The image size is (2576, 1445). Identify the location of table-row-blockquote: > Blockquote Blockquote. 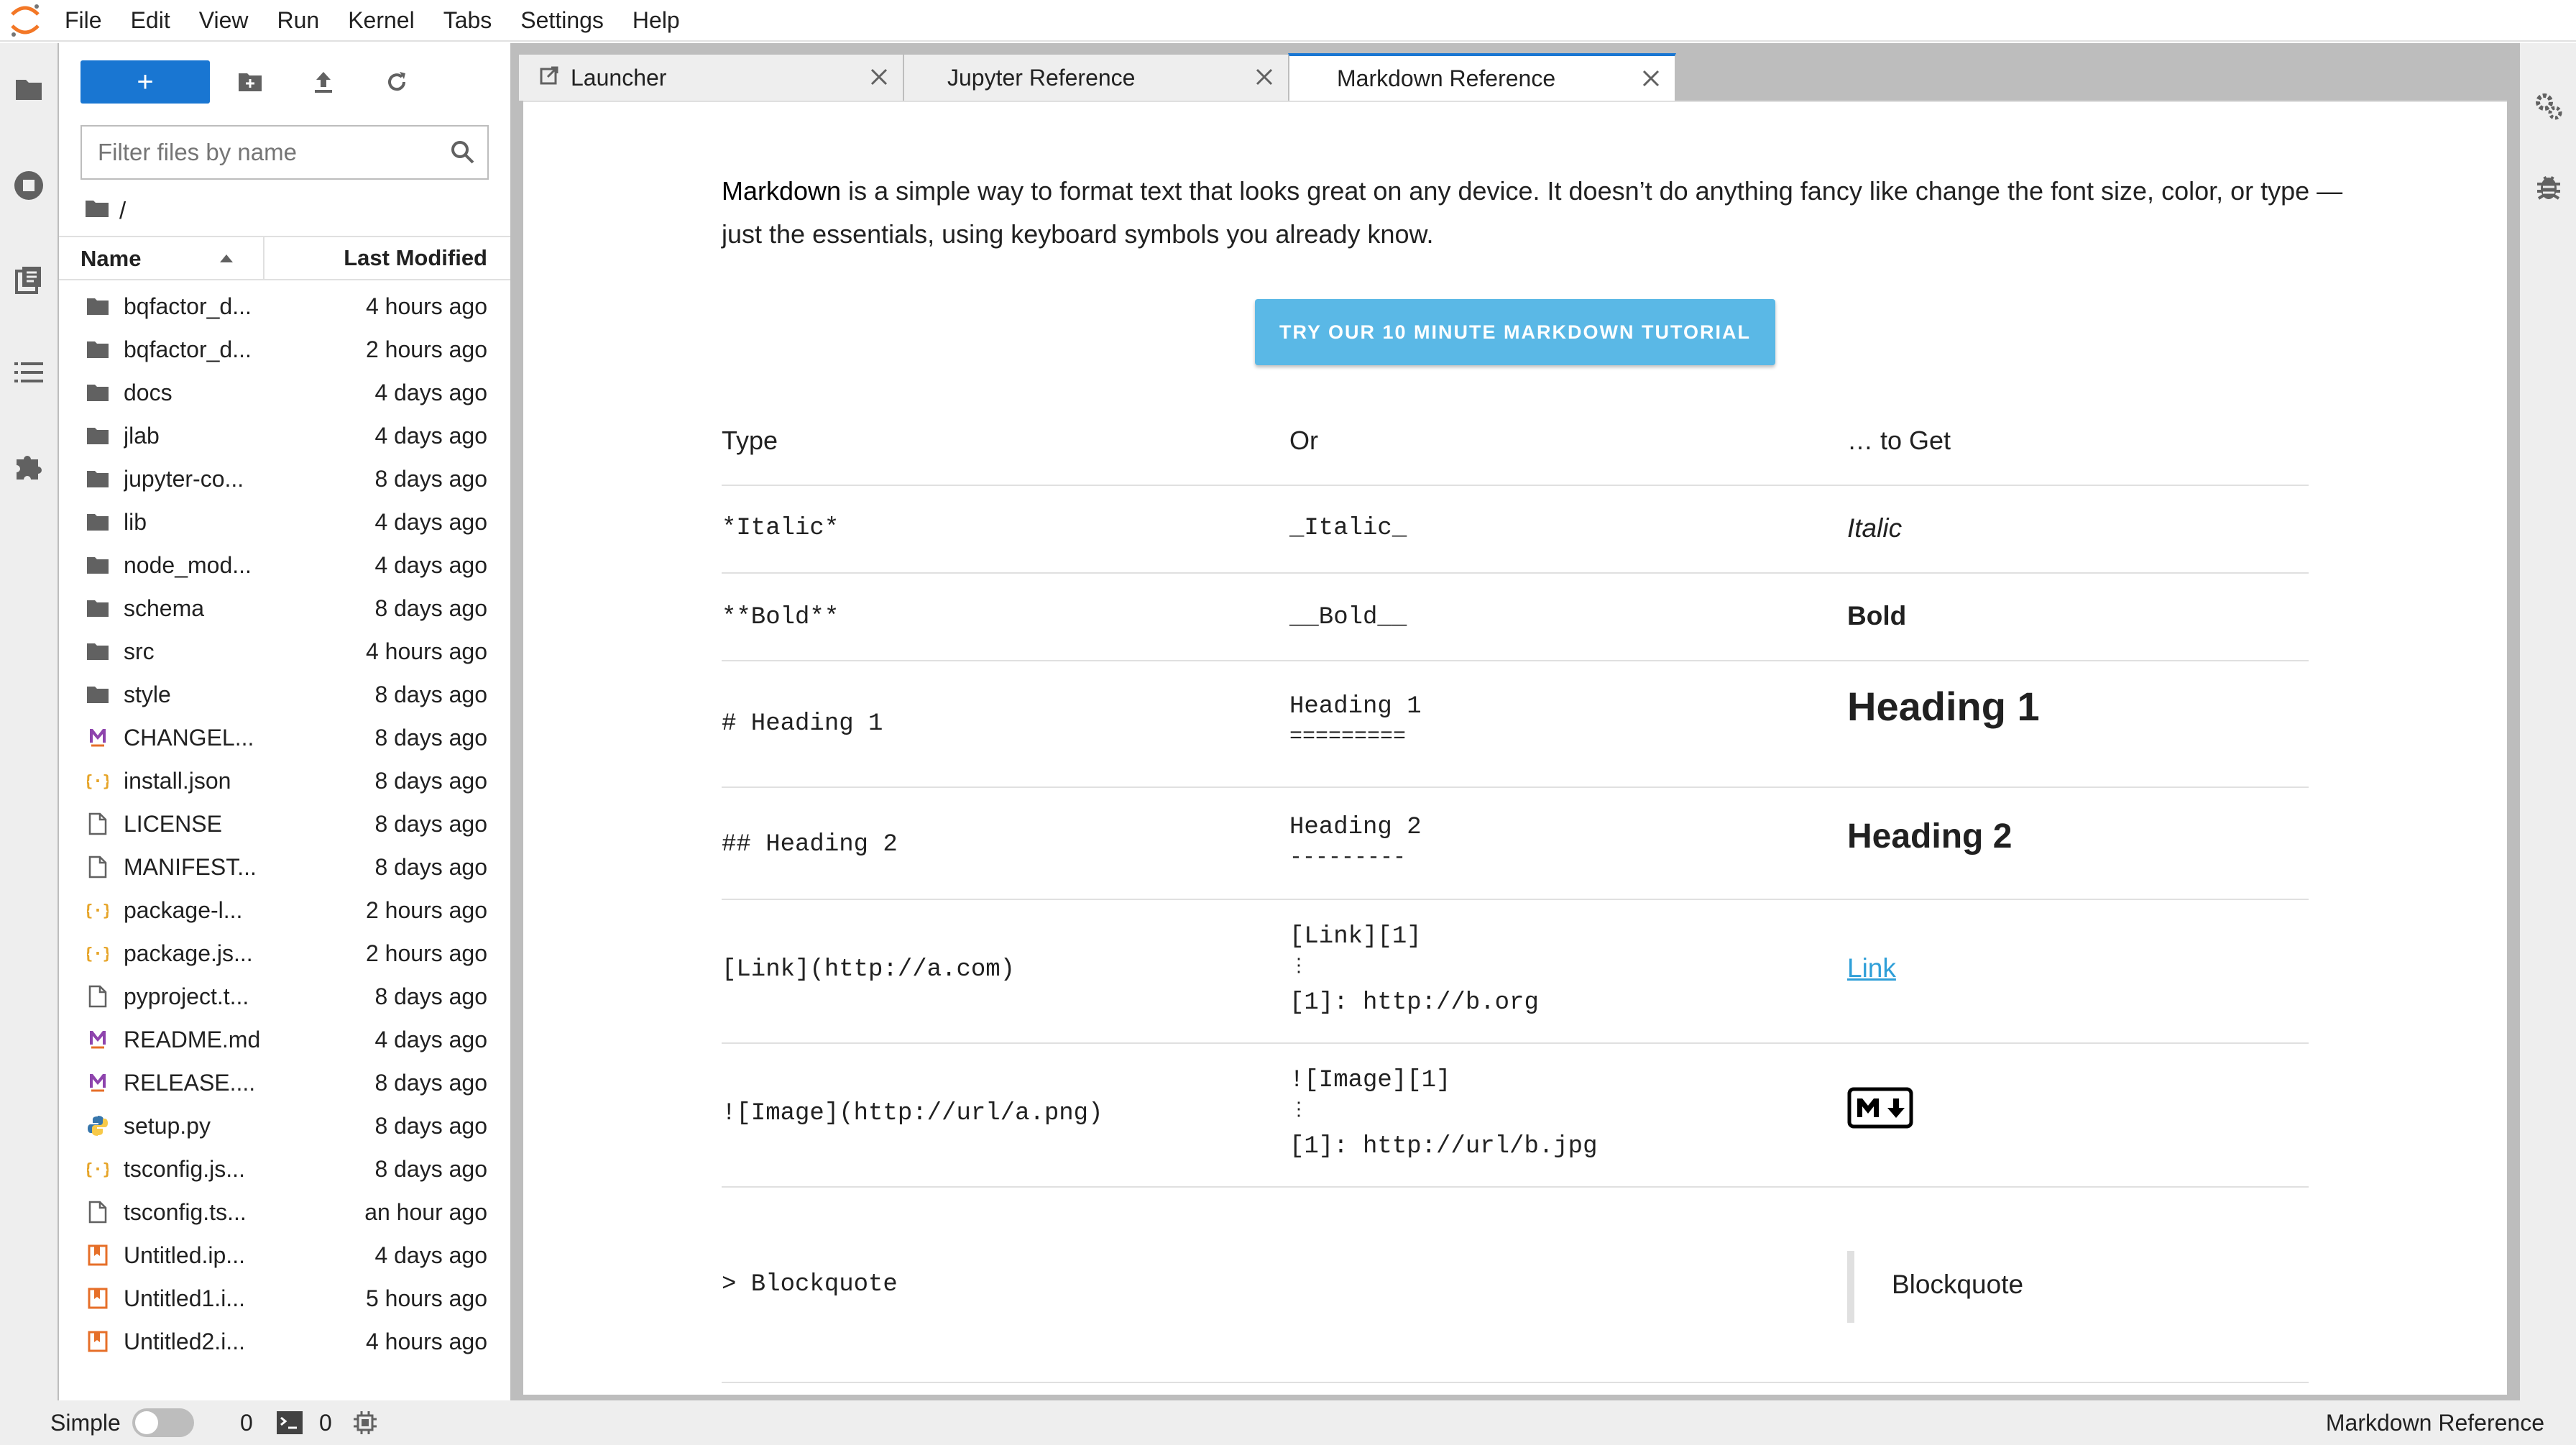
(1515, 1285).